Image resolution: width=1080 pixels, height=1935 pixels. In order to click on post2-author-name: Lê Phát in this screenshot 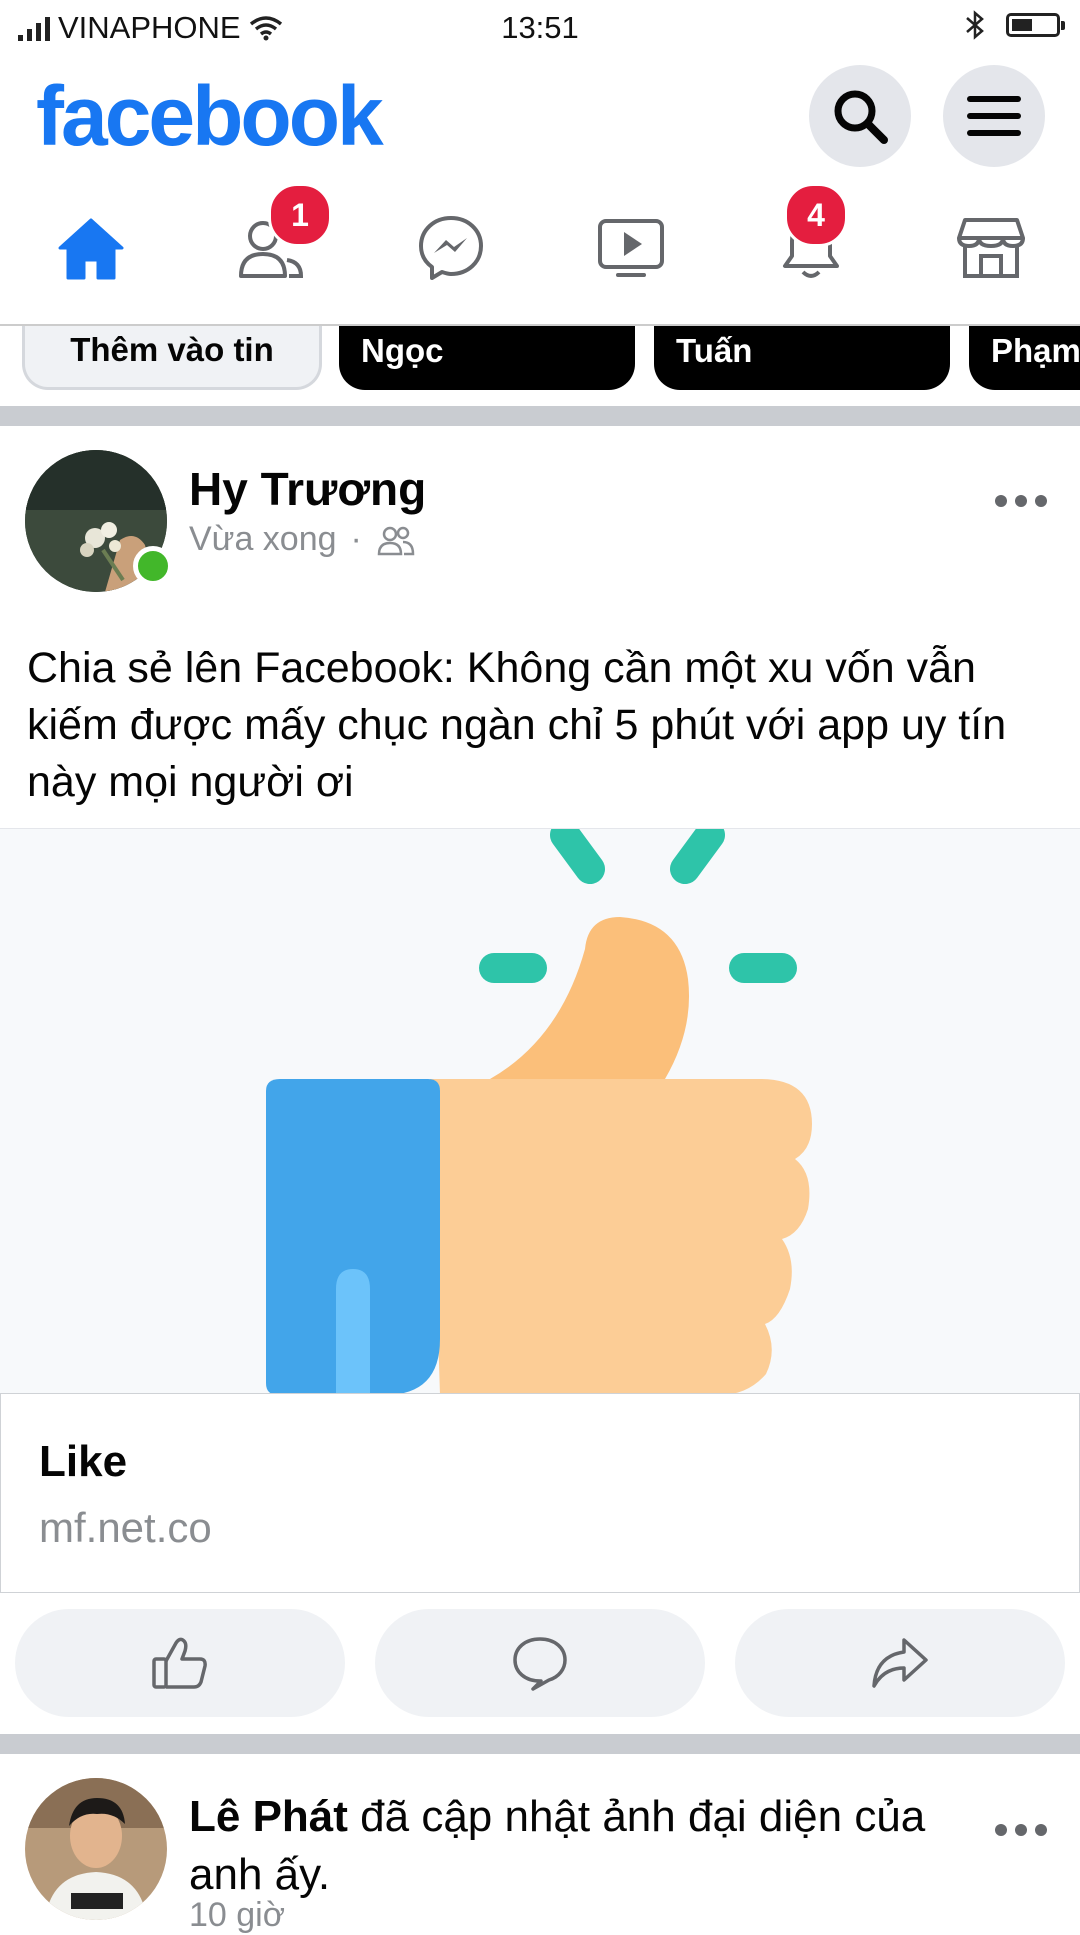, I will do `click(268, 1816)`.